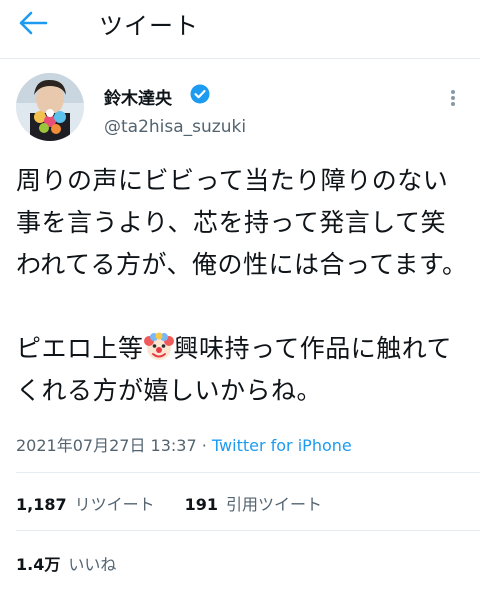 The image size is (480, 590). Describe the element at coordinates (248, 472) in the screenshot. I see `stats-divider-top` at that location.